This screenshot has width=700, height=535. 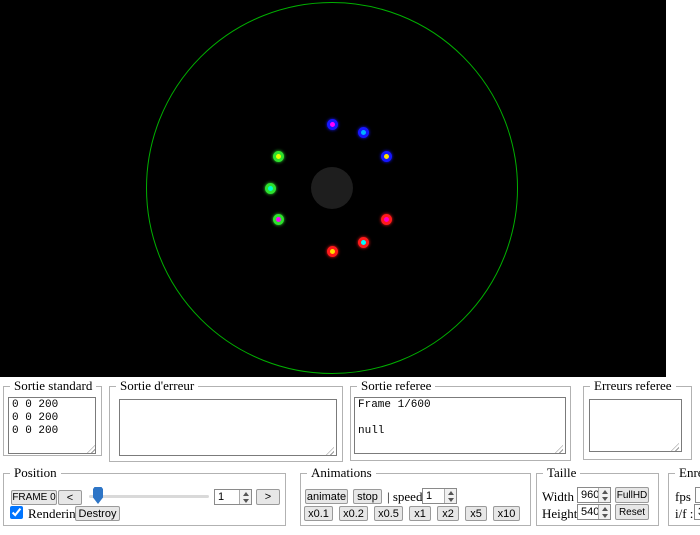 I want to click on fullhd-button: FullHD, so click(x=632, y=495).